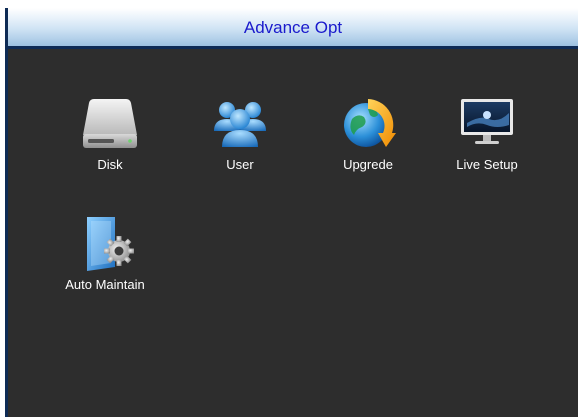 This screenshot has width=583, height=417. I want to click on menu-item-upgrade: Upgrede, so click(368, 133).